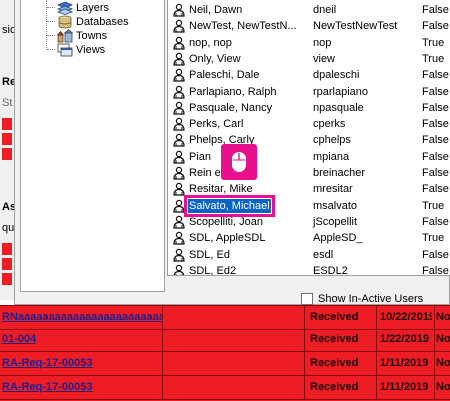 Image resolution: width=450 pixels, height=401 pixels. What do you see at coordinates (221, 189) in the screenshot?
I see `user-name: Resitar, Mike` at bounding box center [221, 189].